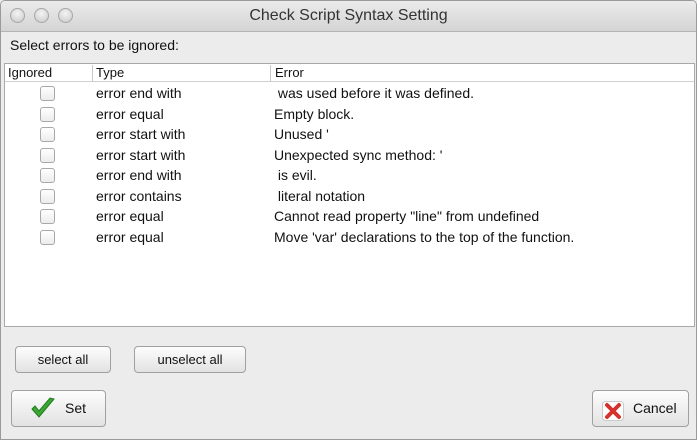 The width and height of the screenshot is (697, 440). What do you see at coordinates (320, 195) in the screenshot?
I see `error-cell: literal notation` at bounding box center [320, 195].